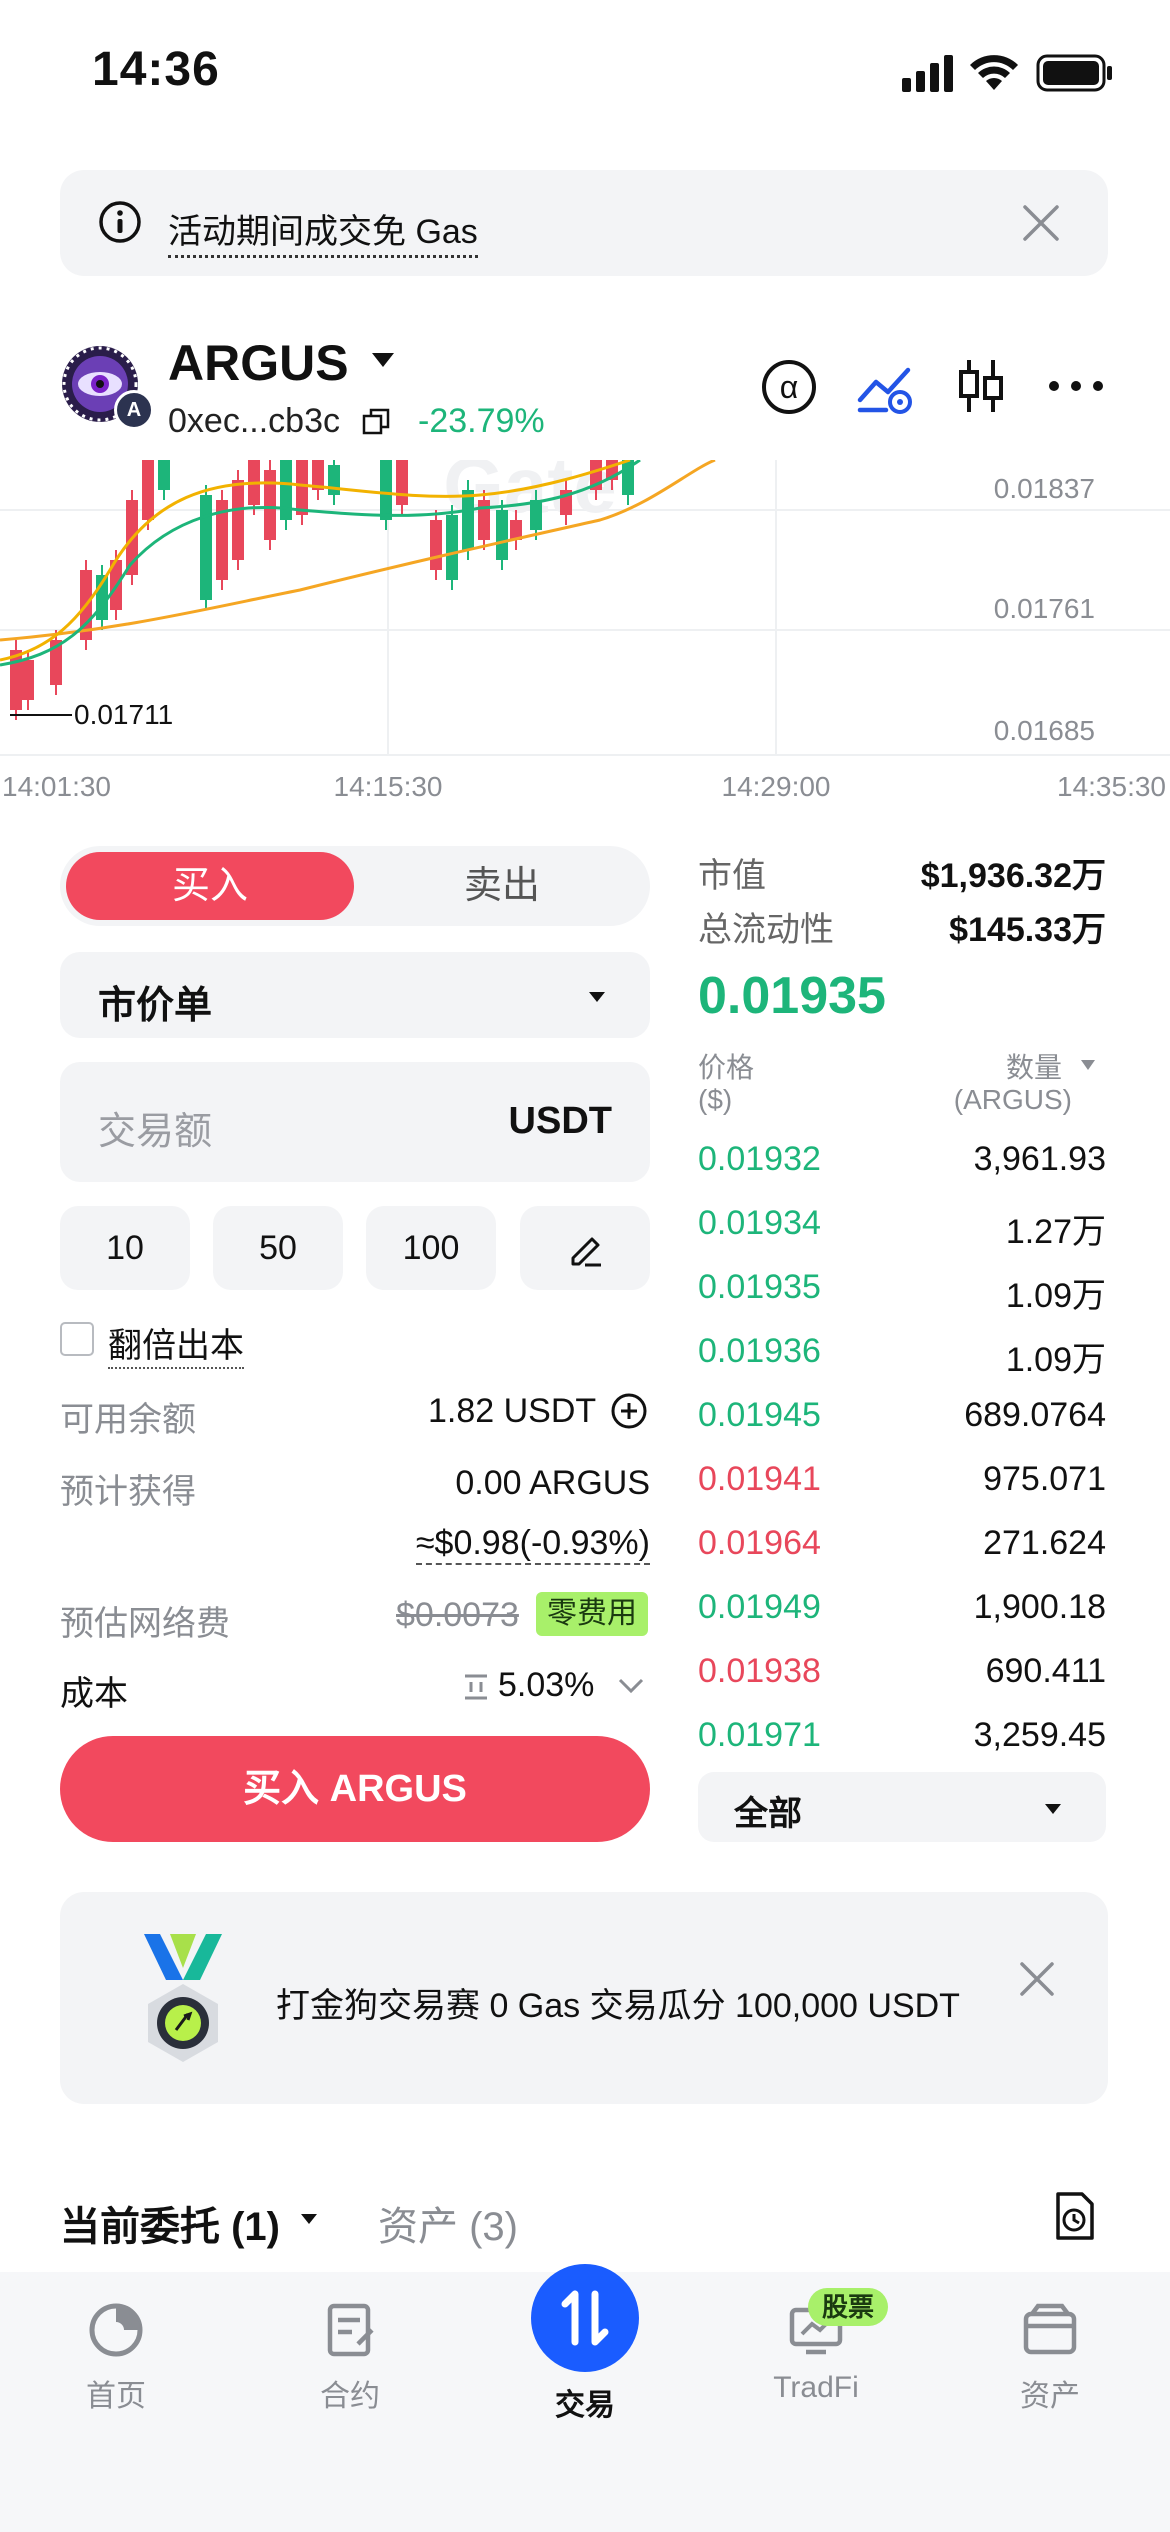  Describe the element at coordinates (1044, 608) in the screenshot. I see `price-tick: 0.01761` at that location.